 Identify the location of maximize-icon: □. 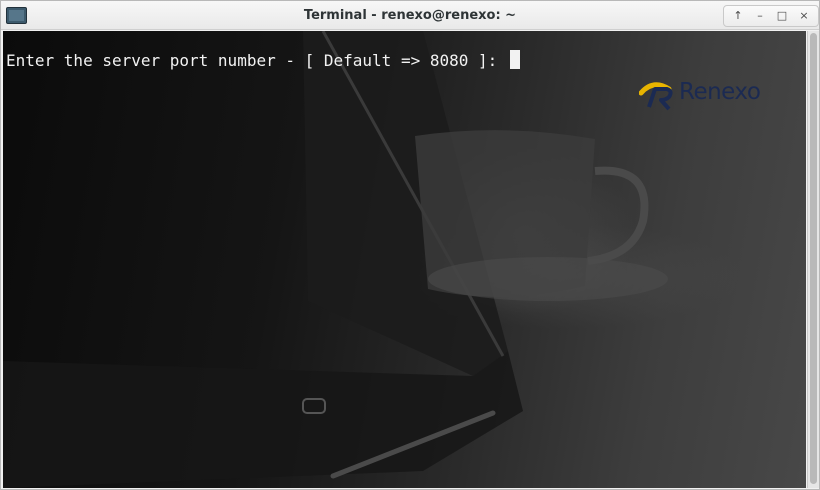
(782, 16).